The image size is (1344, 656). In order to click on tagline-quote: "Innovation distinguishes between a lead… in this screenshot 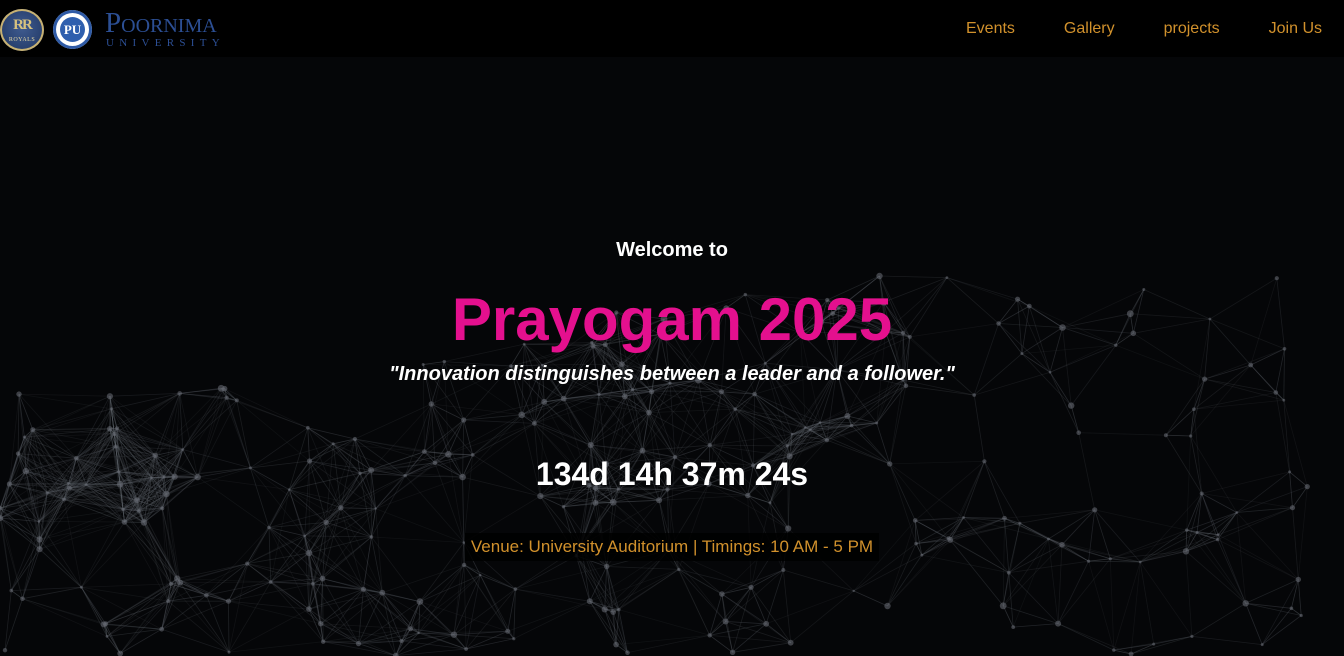, I will do `click(672, 374)`.